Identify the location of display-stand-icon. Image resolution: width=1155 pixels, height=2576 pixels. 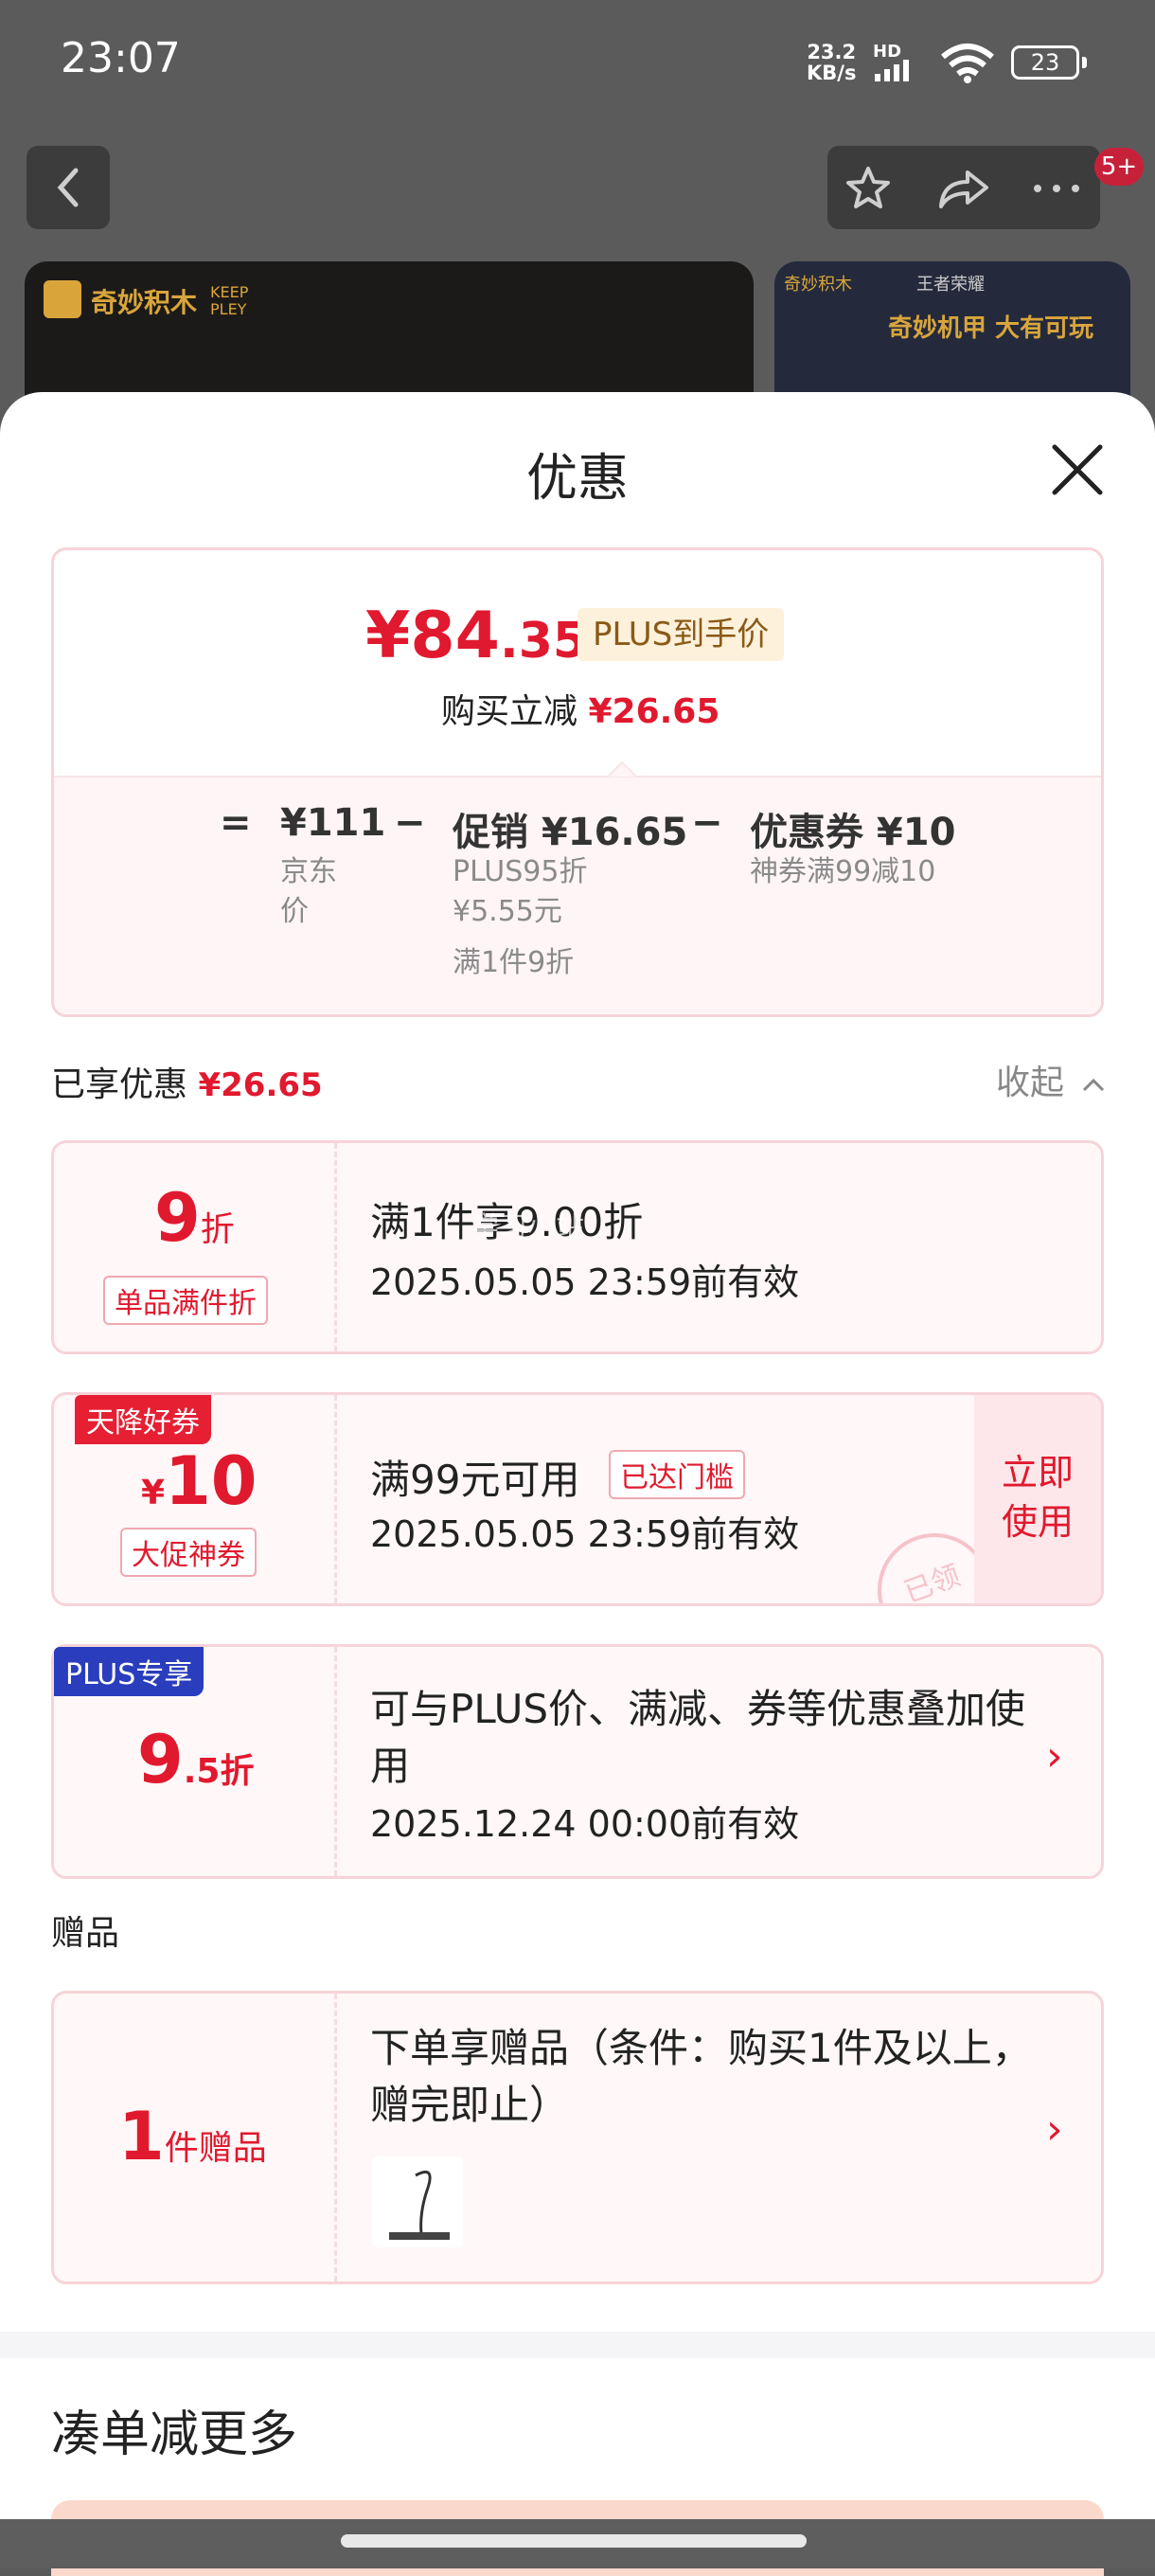
(419, 2205).